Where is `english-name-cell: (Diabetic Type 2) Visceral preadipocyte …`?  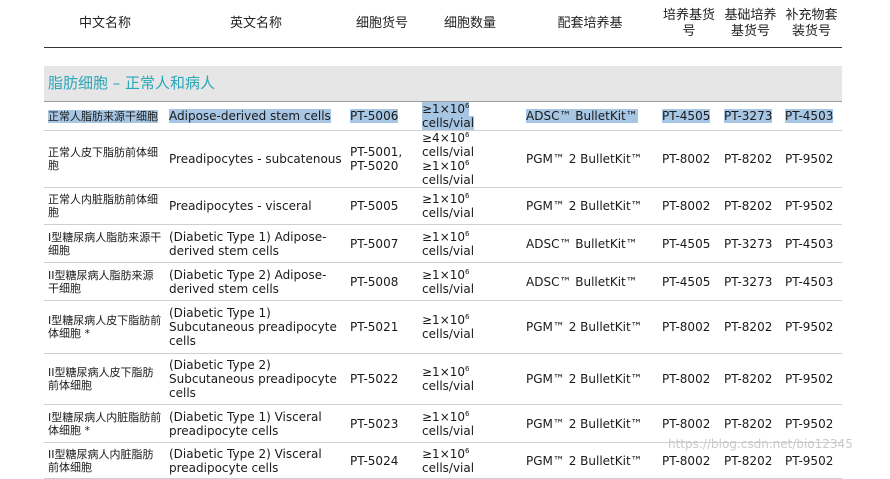 english-name-cell: (Diabetic Type 2) Visceral preadipocyte … is located at coordinates (256, 460).